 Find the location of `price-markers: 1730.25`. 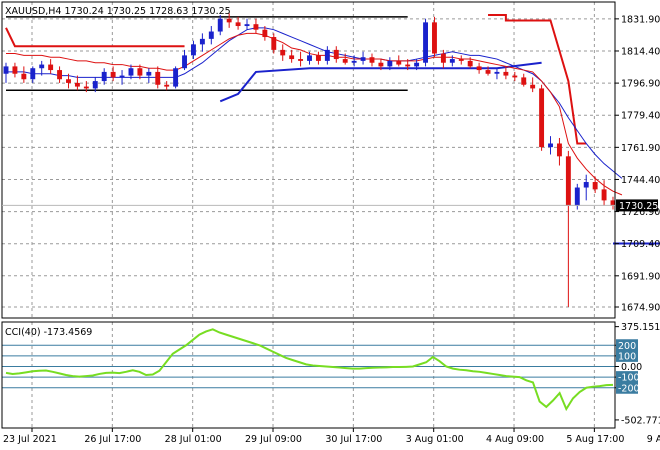

price-markers: 1730.25 is located at coordinates (330, 205).